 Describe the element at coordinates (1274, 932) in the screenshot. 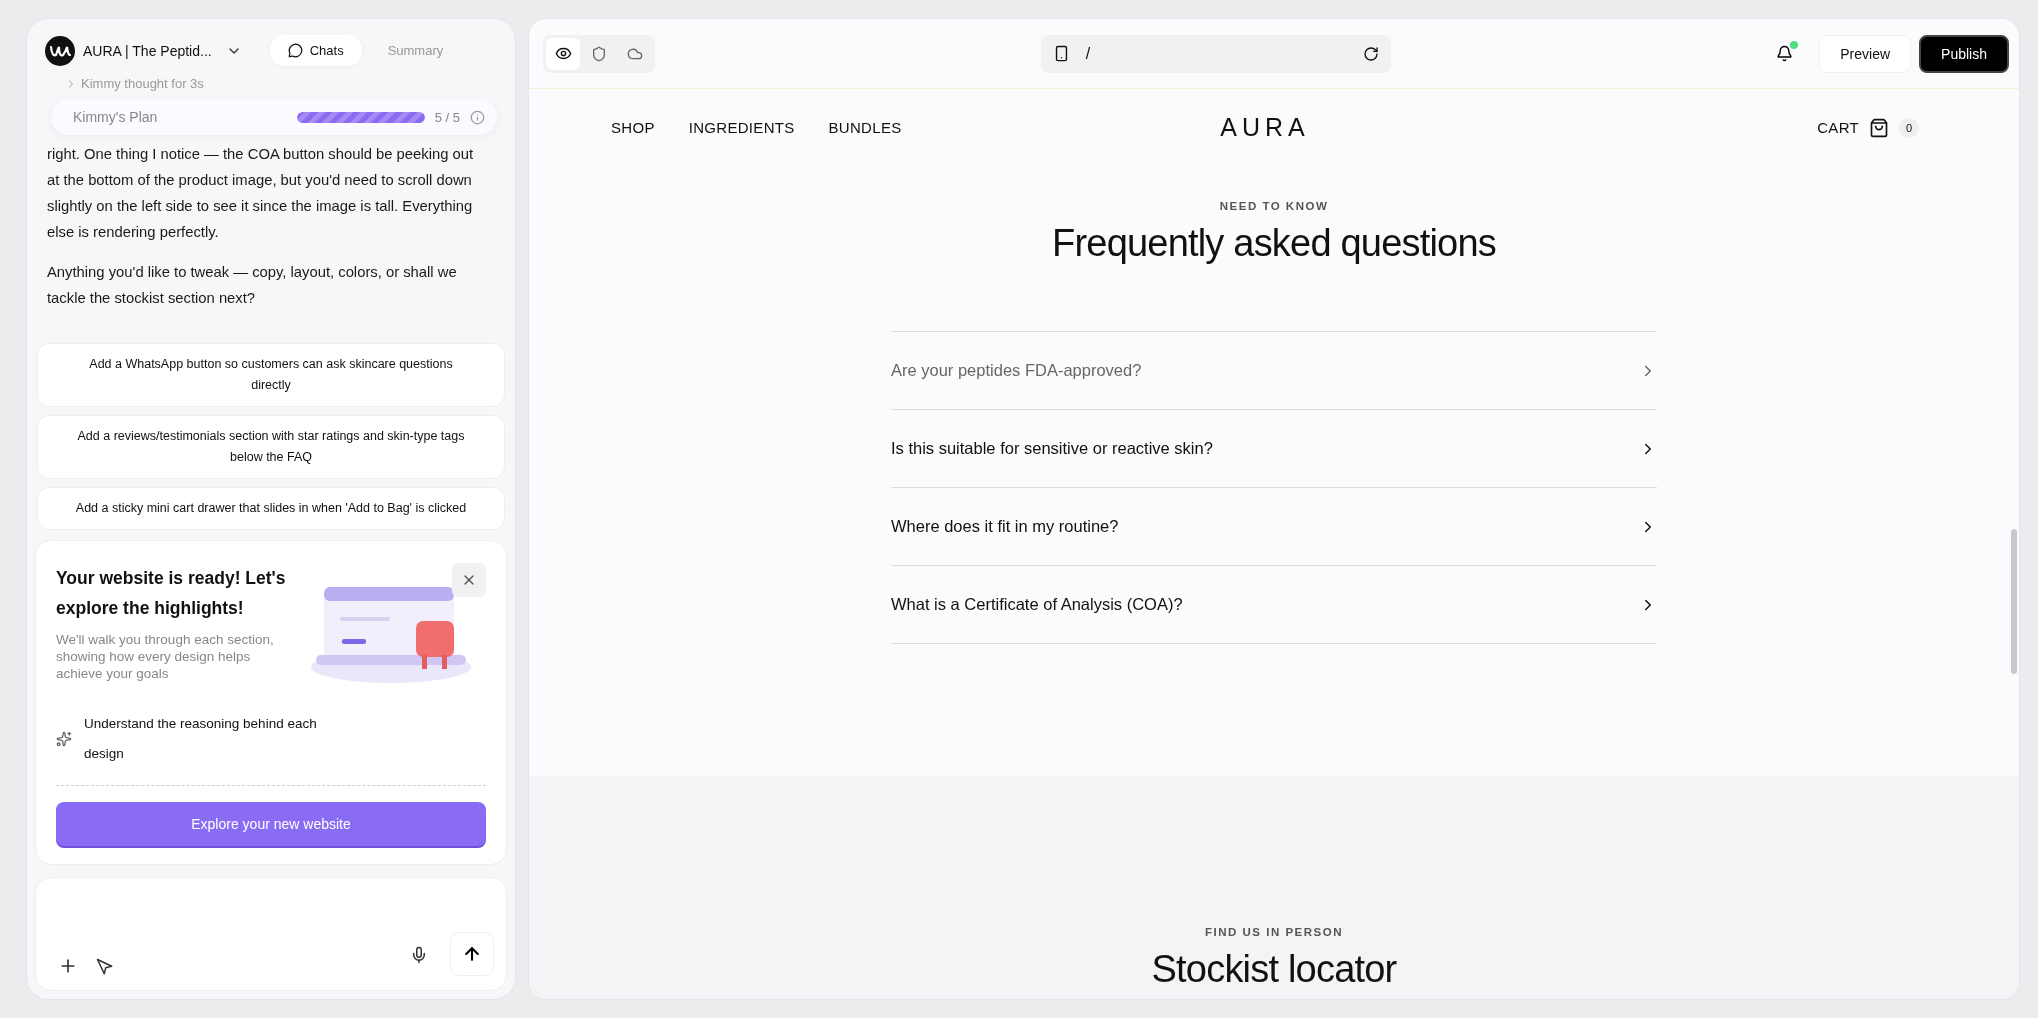

I see `section-eyebrow: FIND US IN PERSON` at that location.